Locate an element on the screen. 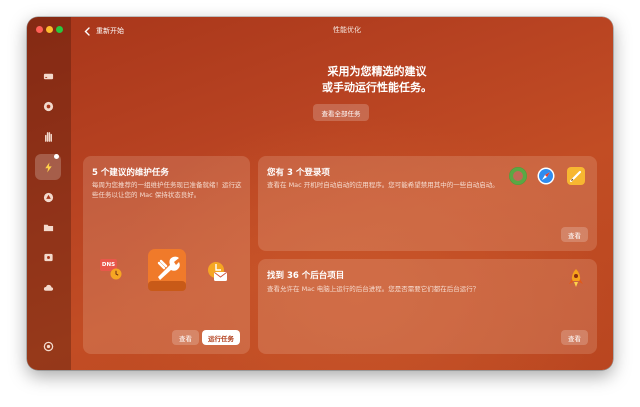 The height and width of the screenshot is (407, 640). rocket-icon is located at coordinates (576, 278).